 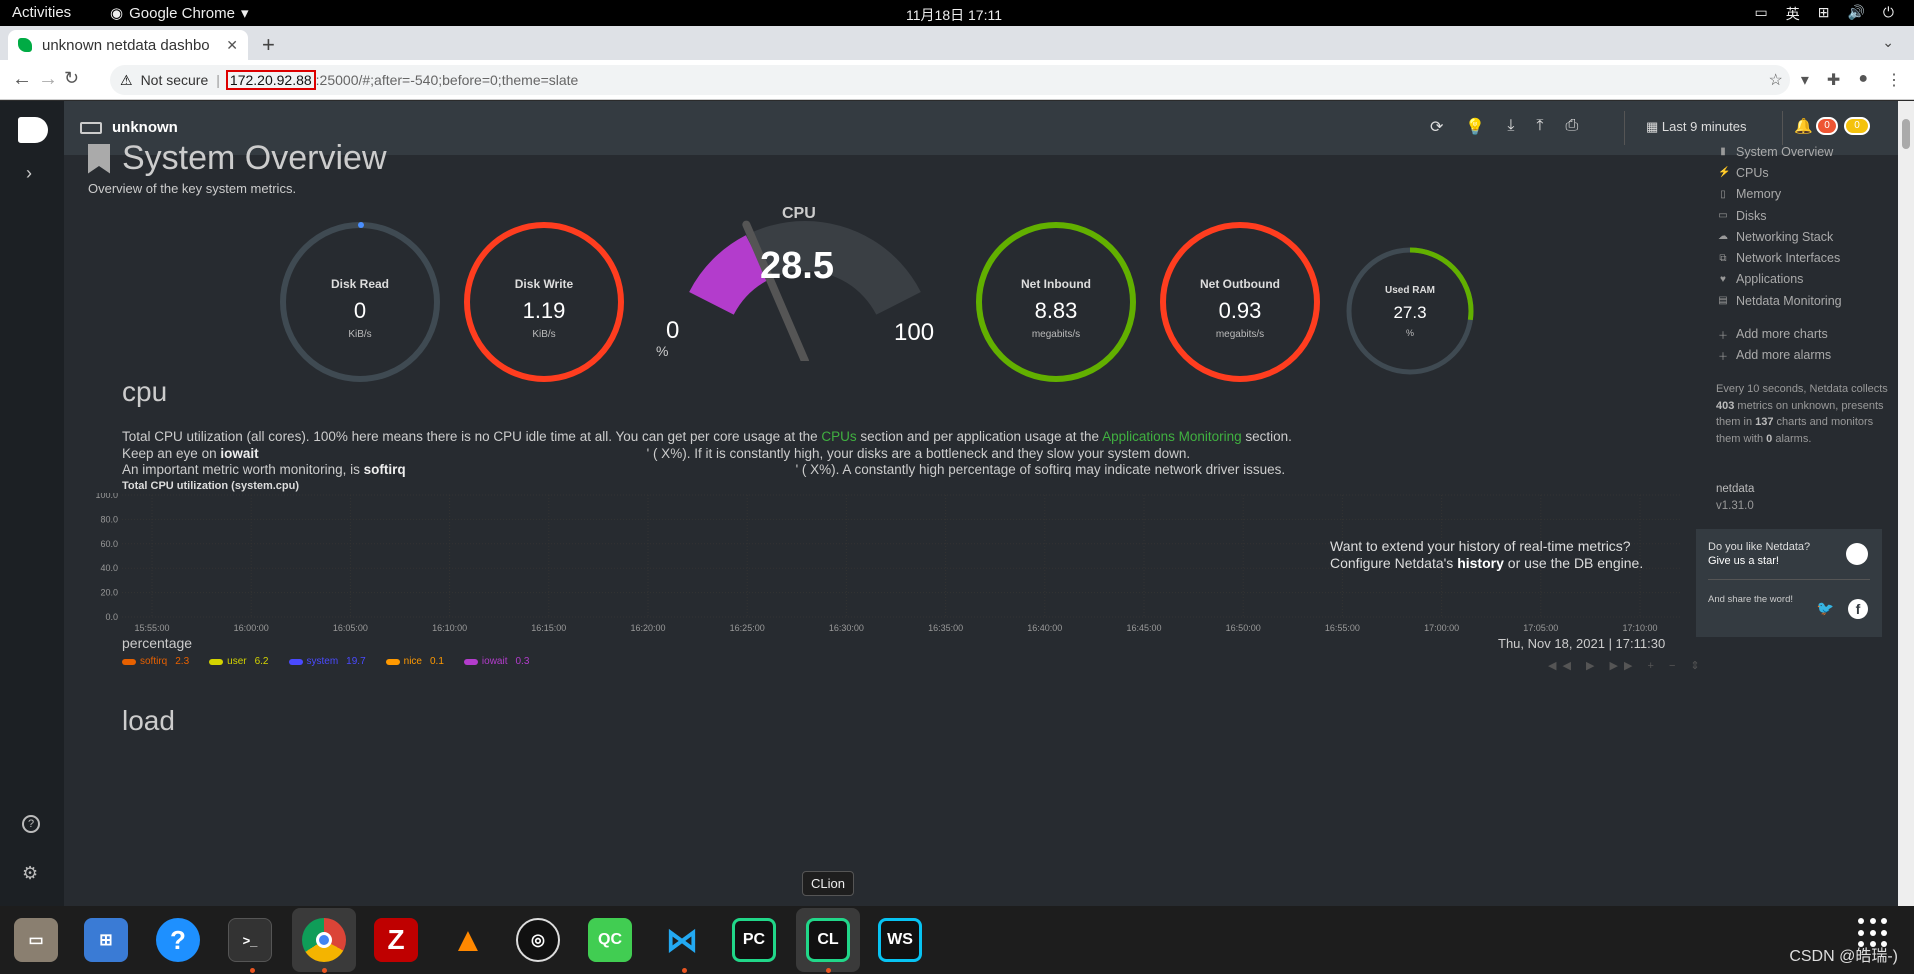 What do you see at coordinates (254, 158) in the screenshot?
I see `page-title-text: System Overview` at bounding box center [254, 158].